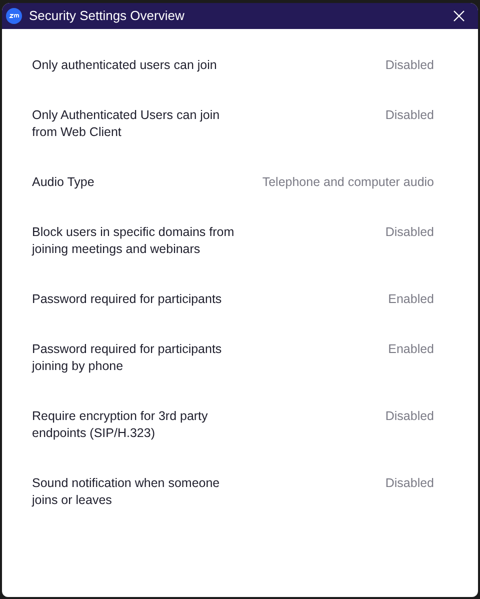 The height and width of the screenshot is (599, 480). What do you see at coordinates (127, 299) in the screenshot?
I see `setting-label: Password required for participants` at bounding box center [127, 299].